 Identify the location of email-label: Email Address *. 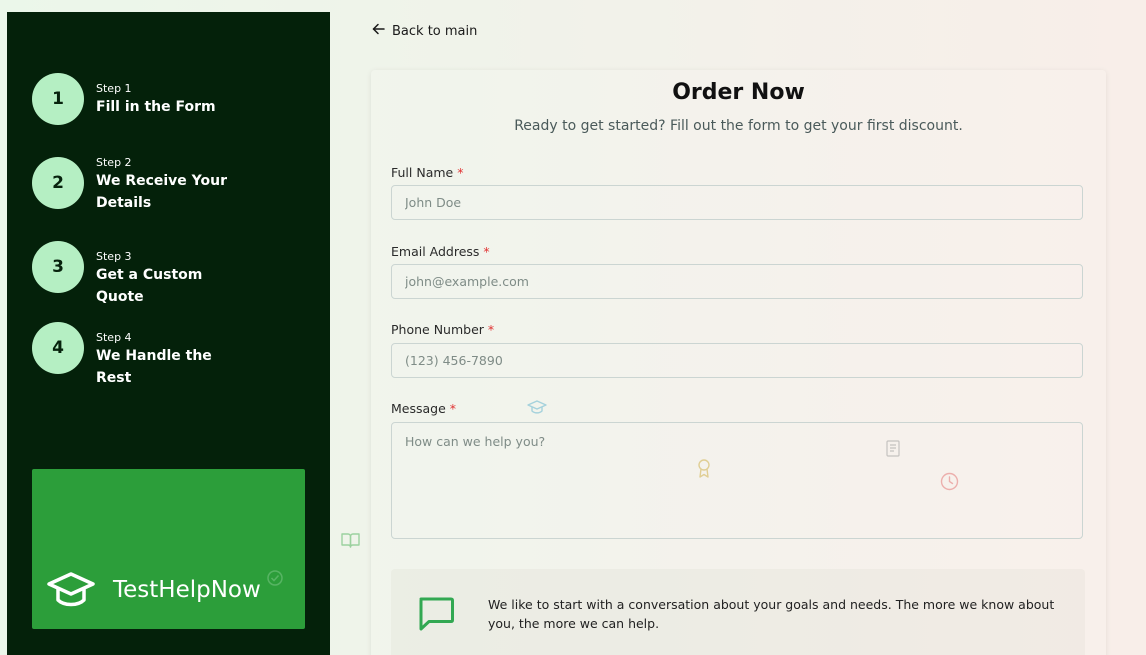
(440, 251).